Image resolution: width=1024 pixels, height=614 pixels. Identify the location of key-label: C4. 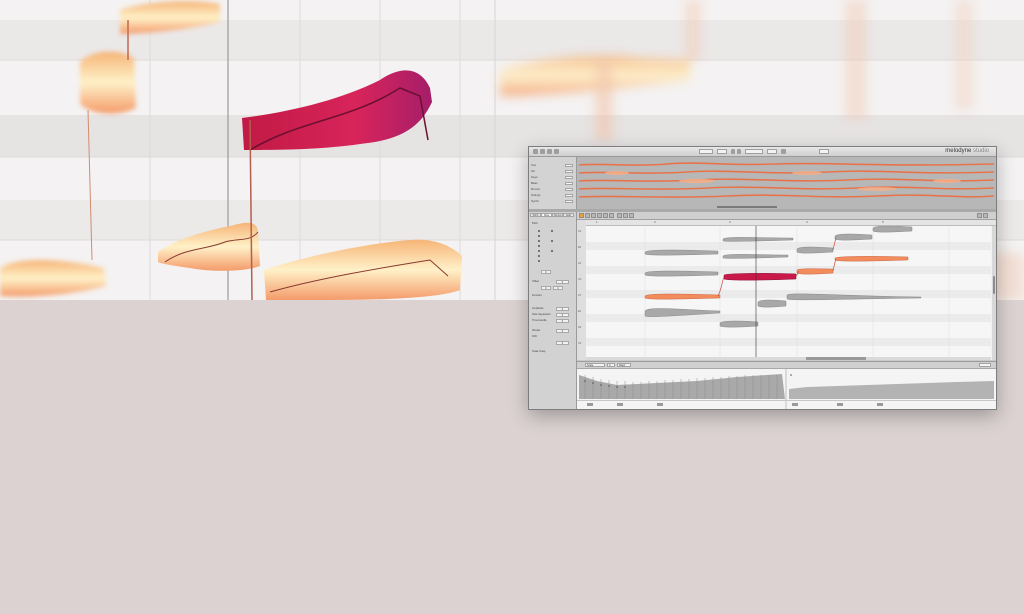
(580, 231).